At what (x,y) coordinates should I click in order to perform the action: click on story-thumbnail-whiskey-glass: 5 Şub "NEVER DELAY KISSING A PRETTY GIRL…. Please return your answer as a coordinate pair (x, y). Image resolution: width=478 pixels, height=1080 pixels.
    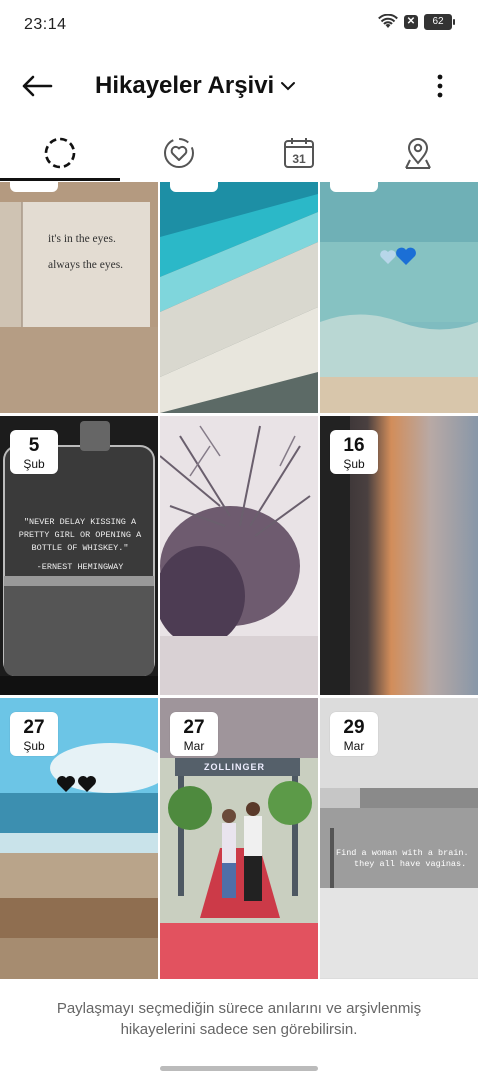
    Looking at the image, I should click on (79, 555).